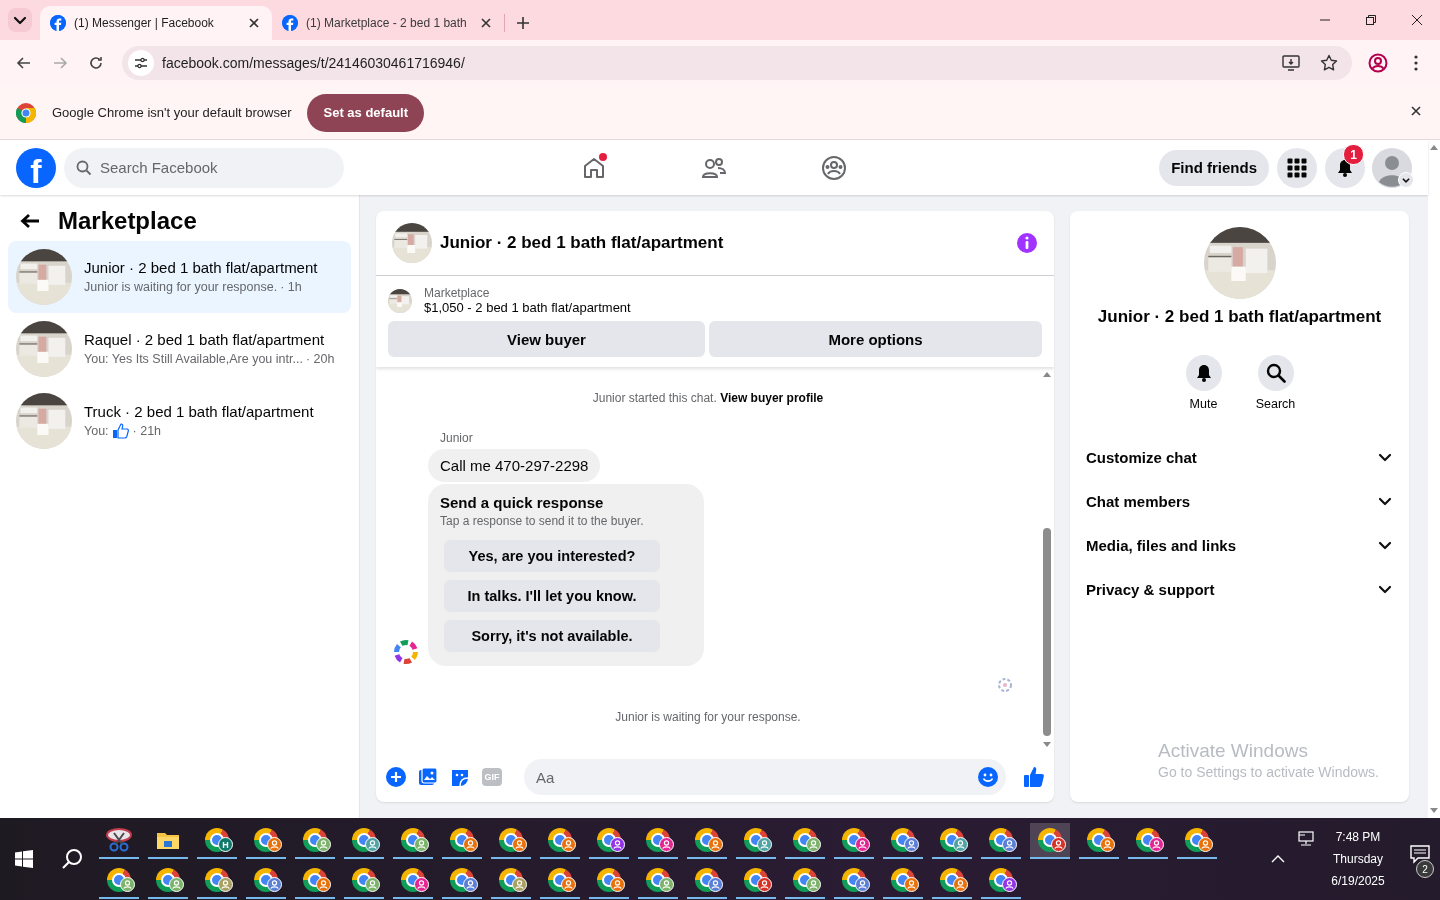 This screenshot has height=900, width=1440. I want to click on grid-icon, so click(1297, 167).